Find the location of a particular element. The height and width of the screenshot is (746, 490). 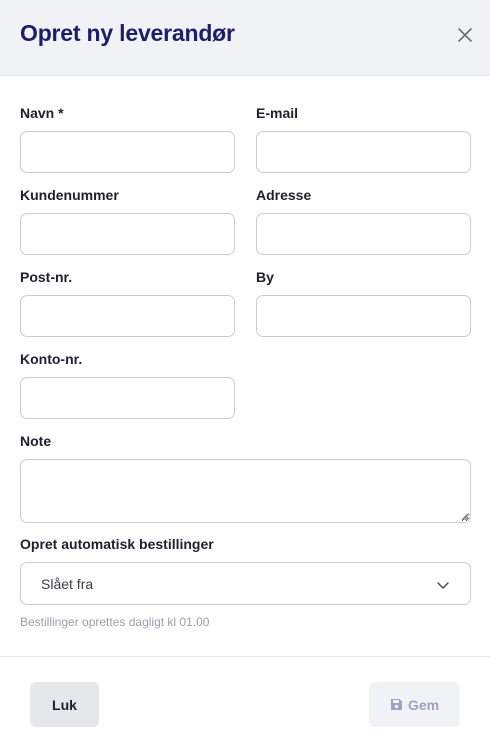

save-button-label: Gem is located at coordinates (423, 704).